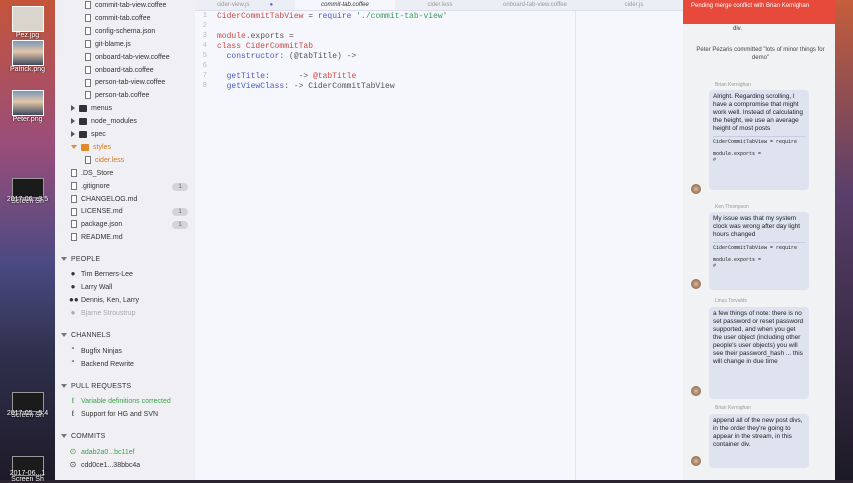 The width and height of the screenshot is (853, 483). What do you see at coordinates (120, 400) in the screenshot?
I see `pull-variable-defs: ℓ Variable definitions corrected` at bounding box center [120, 400].